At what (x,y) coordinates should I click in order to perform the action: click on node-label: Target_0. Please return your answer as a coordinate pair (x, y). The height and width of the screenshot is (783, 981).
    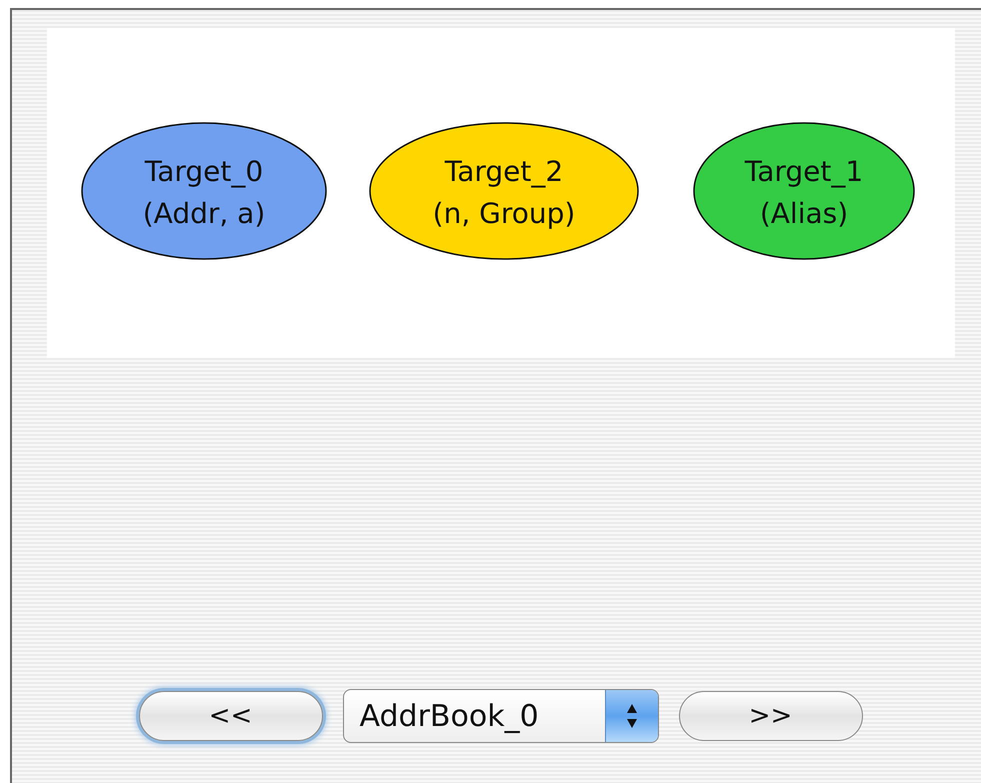
    Looking at the image, I should click on (204, 171).